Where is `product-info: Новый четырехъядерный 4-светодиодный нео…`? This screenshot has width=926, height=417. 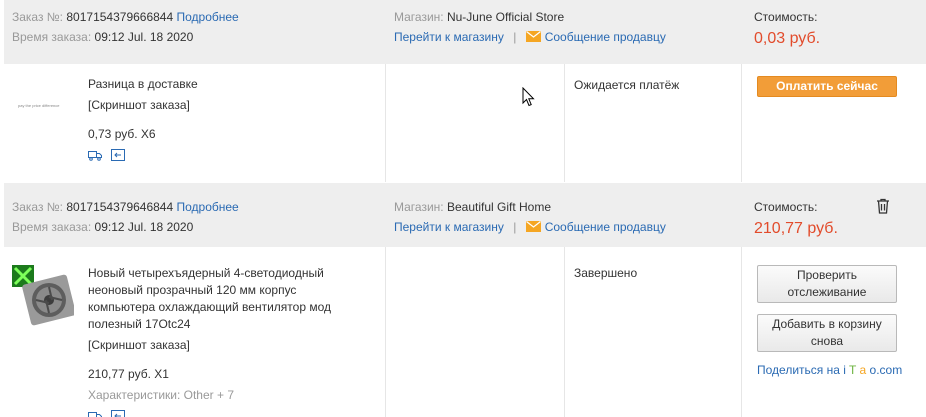
product-info: Новый четырехъядерный 4-светодиодный нео… is located at coordinates (222, 341).